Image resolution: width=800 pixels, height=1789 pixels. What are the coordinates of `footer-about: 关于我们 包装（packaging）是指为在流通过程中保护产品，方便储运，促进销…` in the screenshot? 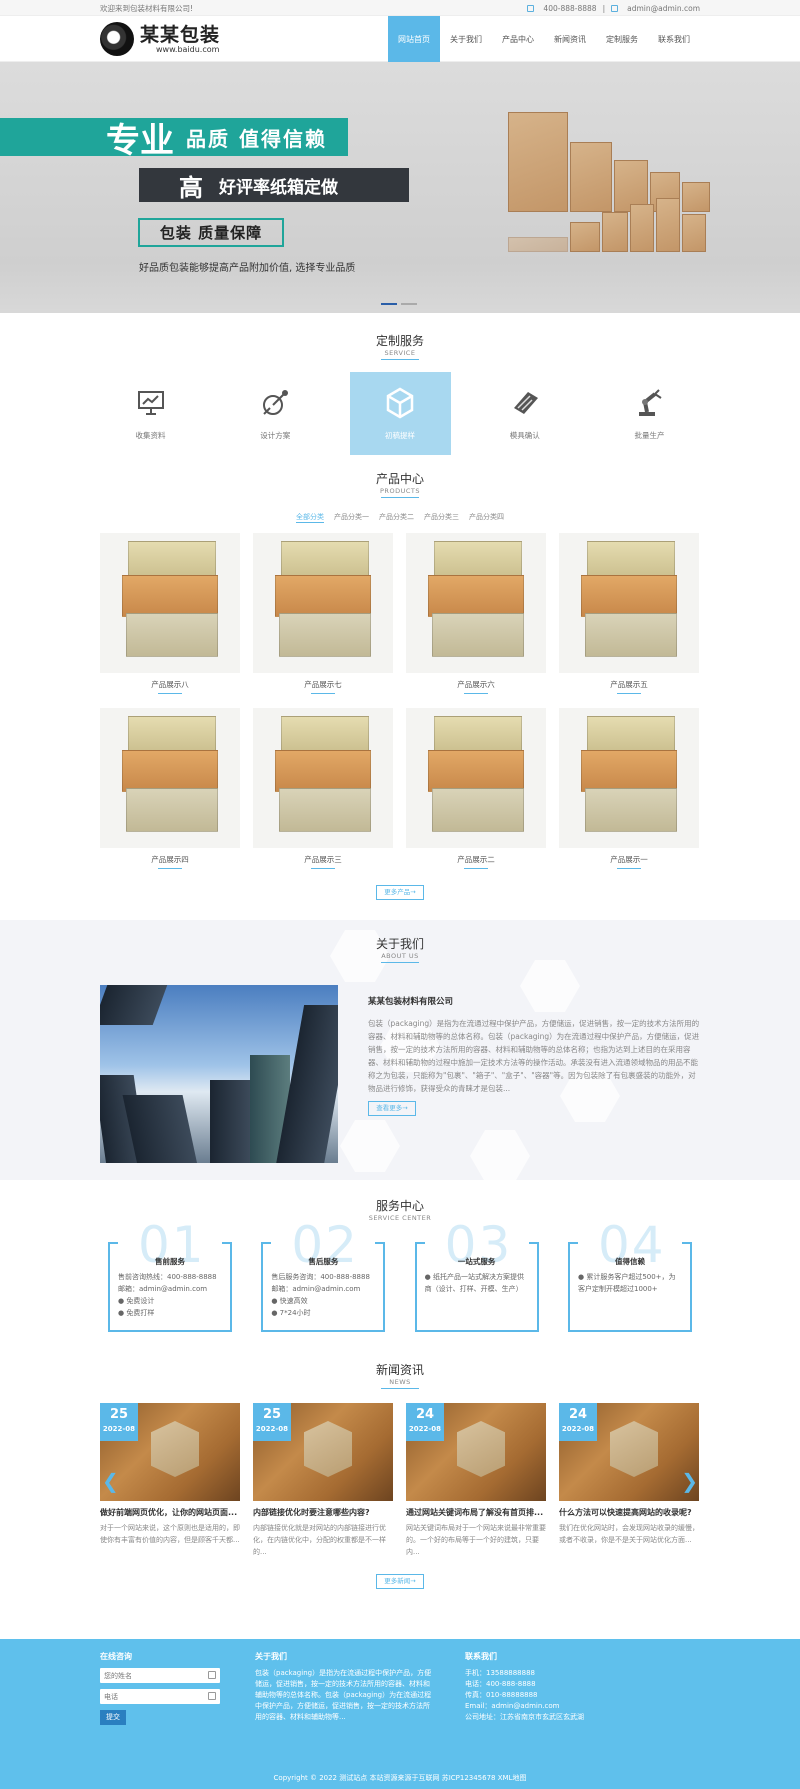 It's located at (355, 1688).